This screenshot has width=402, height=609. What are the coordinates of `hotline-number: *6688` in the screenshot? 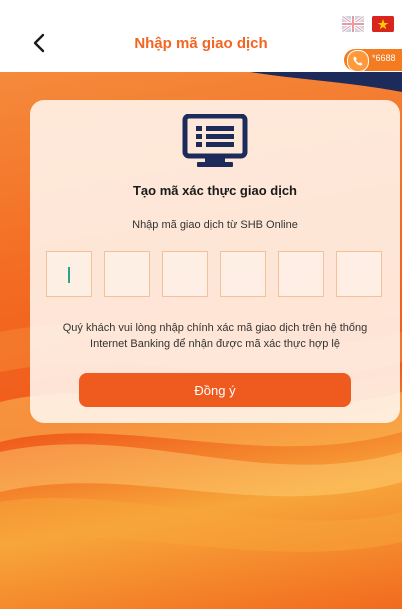 It's located at (384, 58).